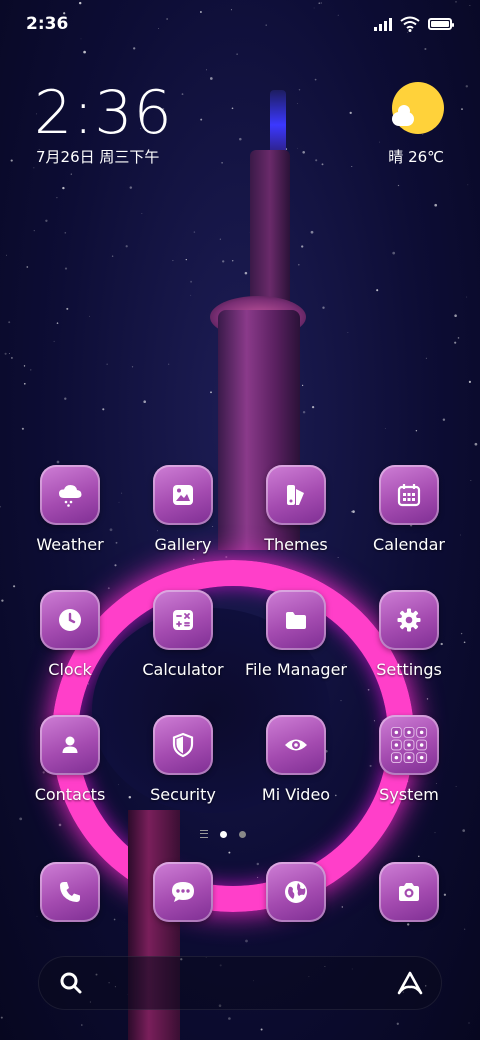 This screenshot has height=1040, width=480. I want to click on camera-app-icon, so click(409, 892).